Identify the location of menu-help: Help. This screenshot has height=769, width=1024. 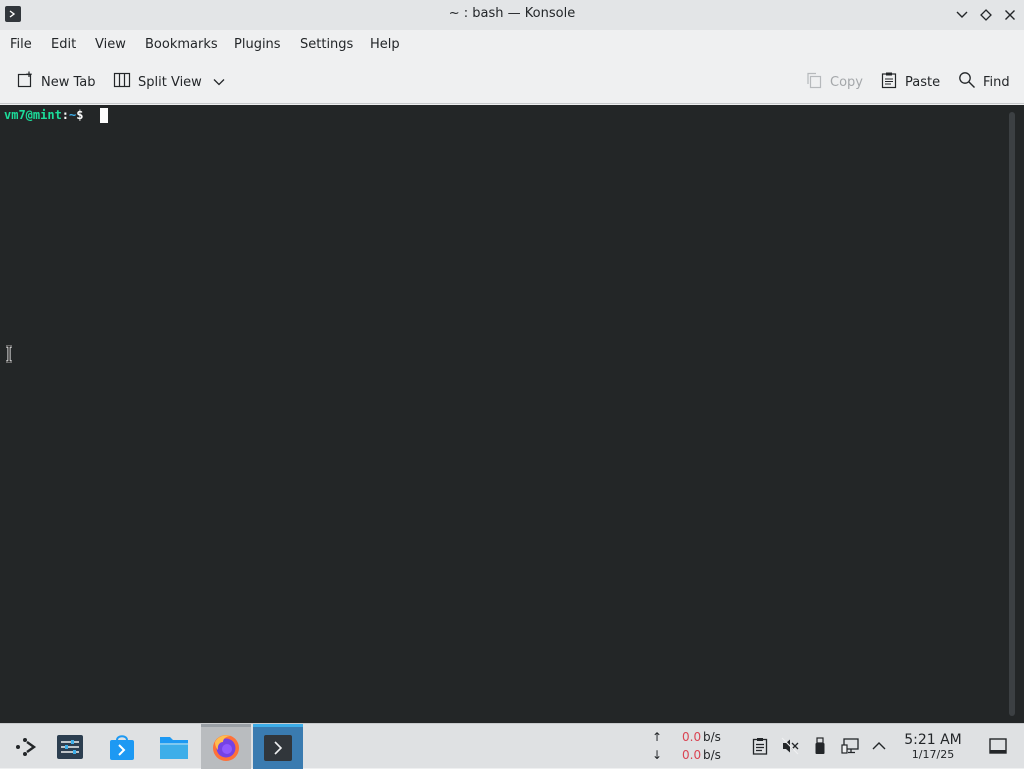
(385, 44).